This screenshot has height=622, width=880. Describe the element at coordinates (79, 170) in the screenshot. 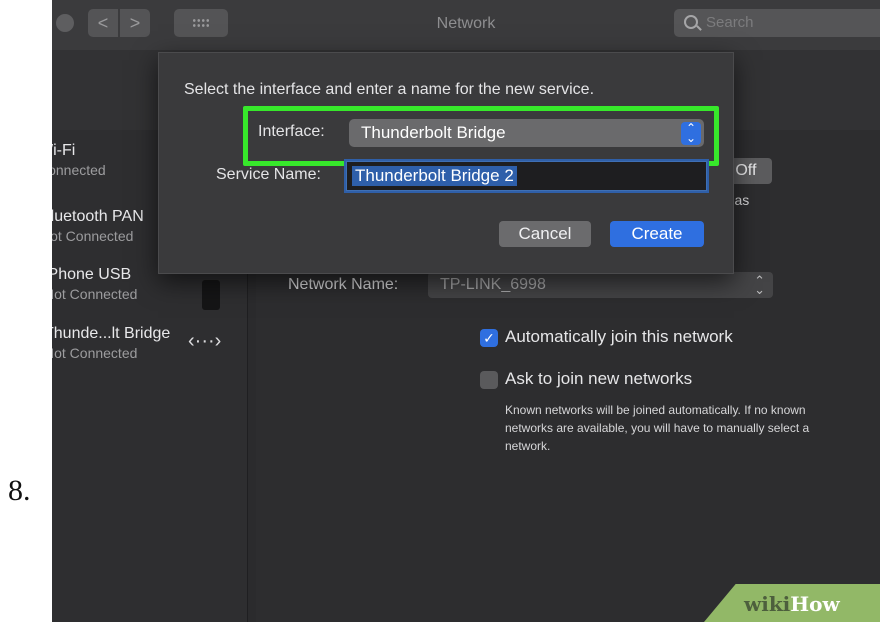

I see `sidebar-item-status: Connected` at that location.